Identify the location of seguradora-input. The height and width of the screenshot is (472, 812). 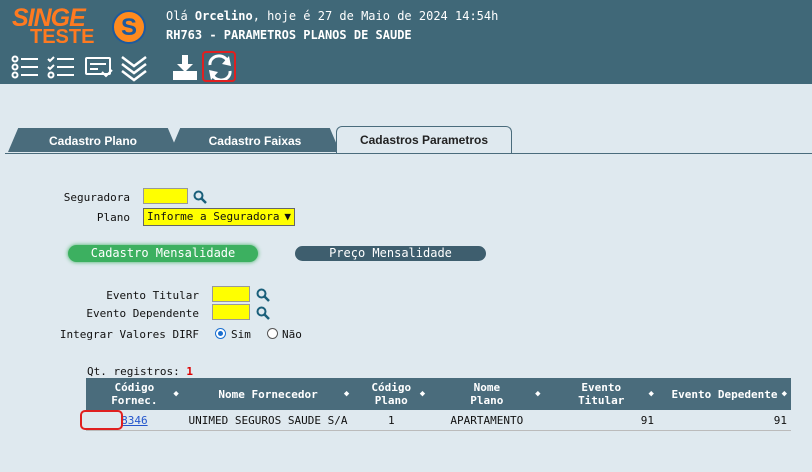
(165, 196).